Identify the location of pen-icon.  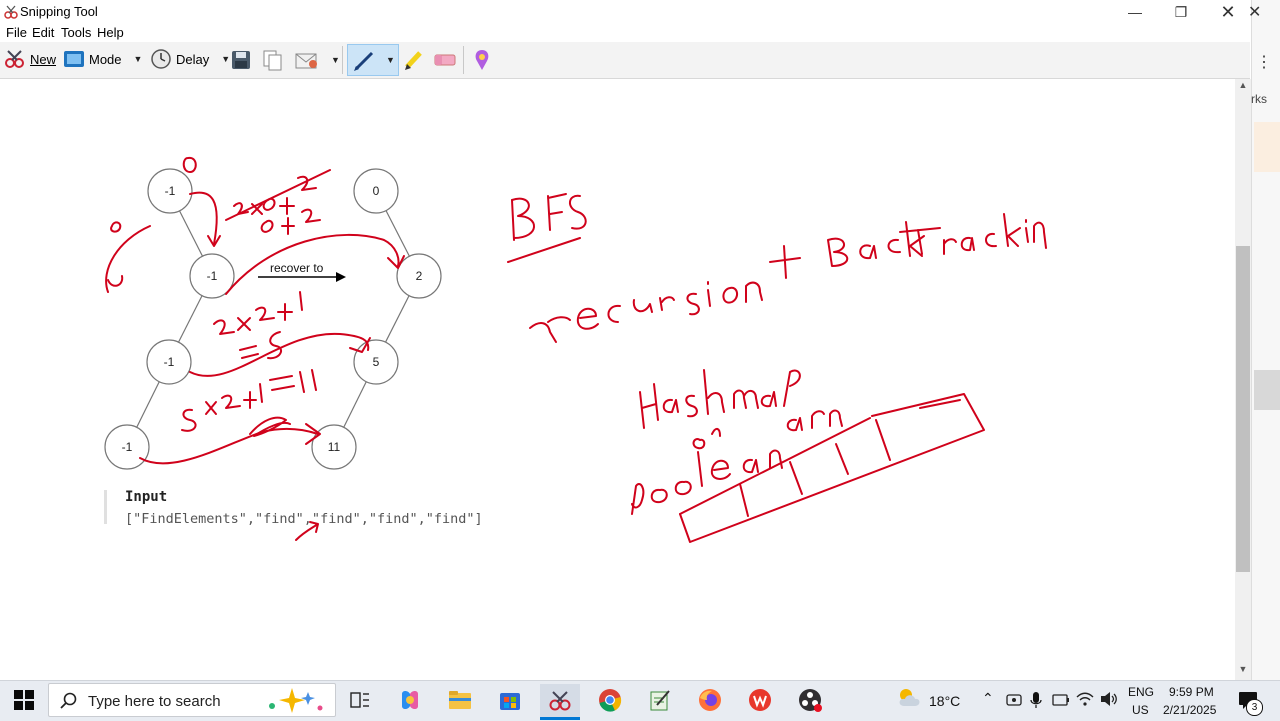
(364, 61).